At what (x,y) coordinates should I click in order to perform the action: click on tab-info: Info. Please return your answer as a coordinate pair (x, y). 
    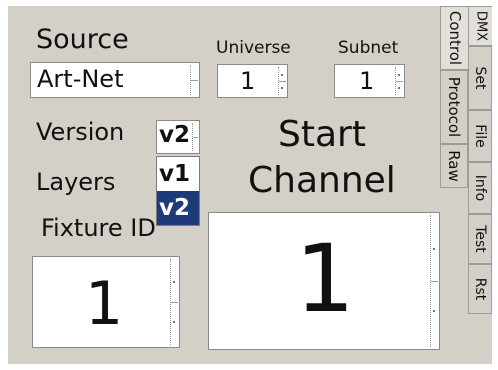
    Looking at the image, I should click on (480, 188).